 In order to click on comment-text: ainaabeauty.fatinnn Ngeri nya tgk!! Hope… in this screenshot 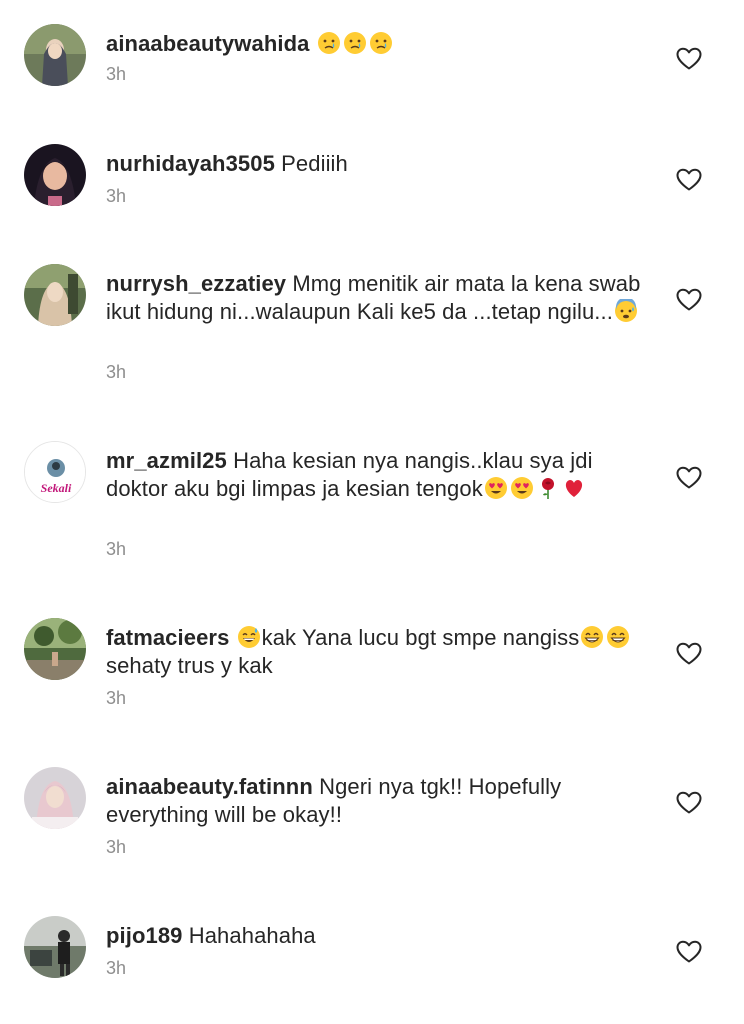, I will do `click(376, 801)`.